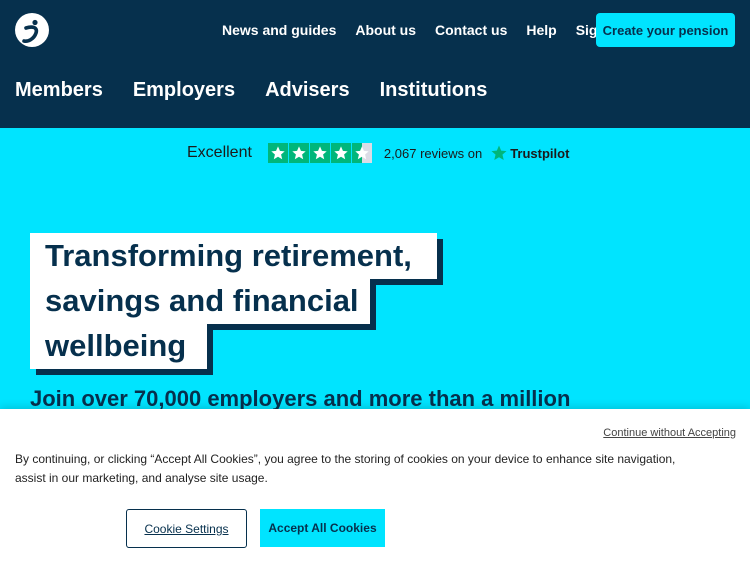 The image size is (750, 563). What do you see at coordinates (219, 152) in the screenshot?
I see `trustpilot-rating-text: Excellent` at bounding box center [219, 152].